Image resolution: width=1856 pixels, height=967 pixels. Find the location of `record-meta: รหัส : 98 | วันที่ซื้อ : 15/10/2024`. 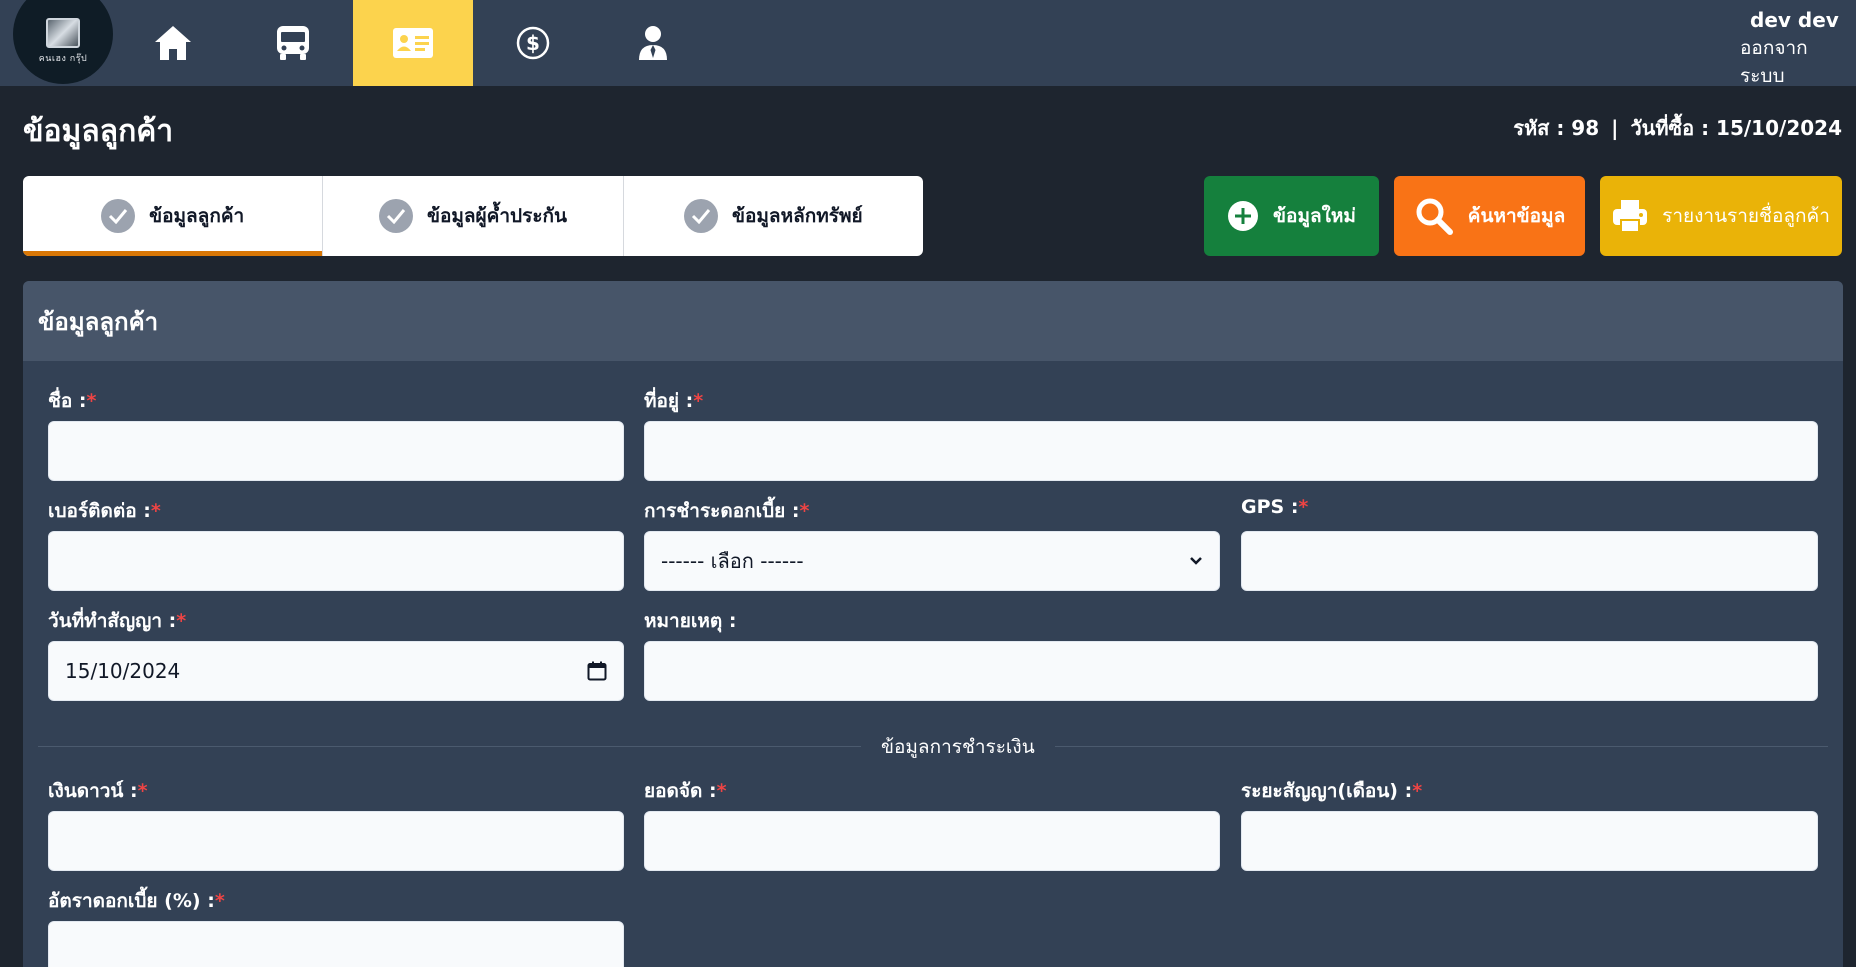

record-meta: รหัส : 98 | วันที่ซื้อ : 15/10/2024 is located at coordinates (1677, 128).